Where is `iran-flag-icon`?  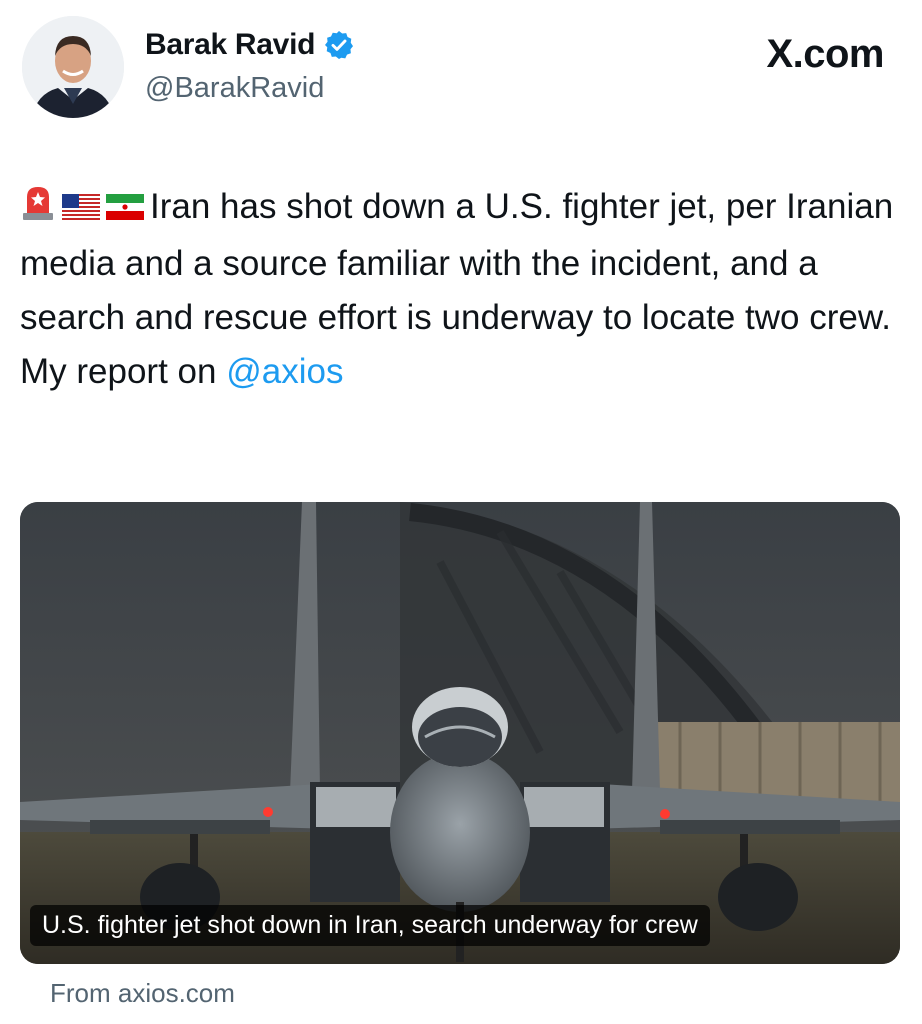
iran-flag-icon is located at coordinates (125, 209).